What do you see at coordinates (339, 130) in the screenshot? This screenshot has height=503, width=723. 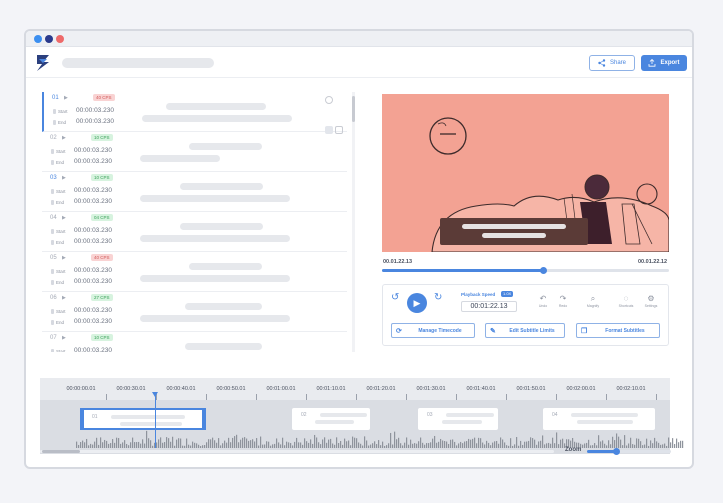 I see `item-split-icon` at bounding box center [339, 130].